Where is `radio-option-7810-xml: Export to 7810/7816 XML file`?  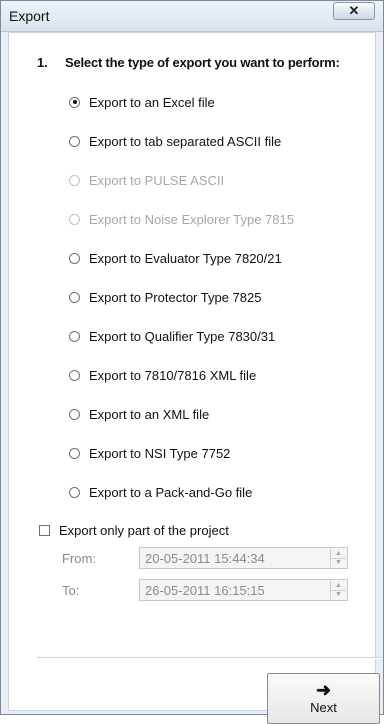 radio-option-7810-xml: Export to 7810/7816 XML file is located at coordinates (162, 375).